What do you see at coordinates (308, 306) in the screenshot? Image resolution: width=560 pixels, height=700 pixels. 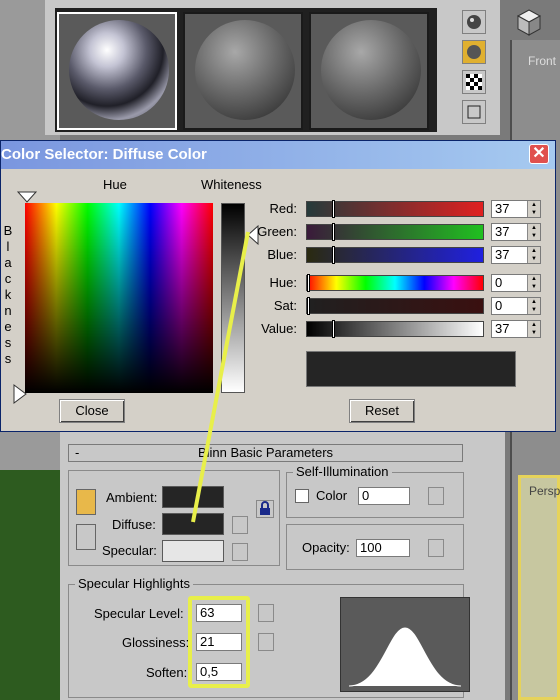 I see `sat-thumb` at bounding box center [308, 306].